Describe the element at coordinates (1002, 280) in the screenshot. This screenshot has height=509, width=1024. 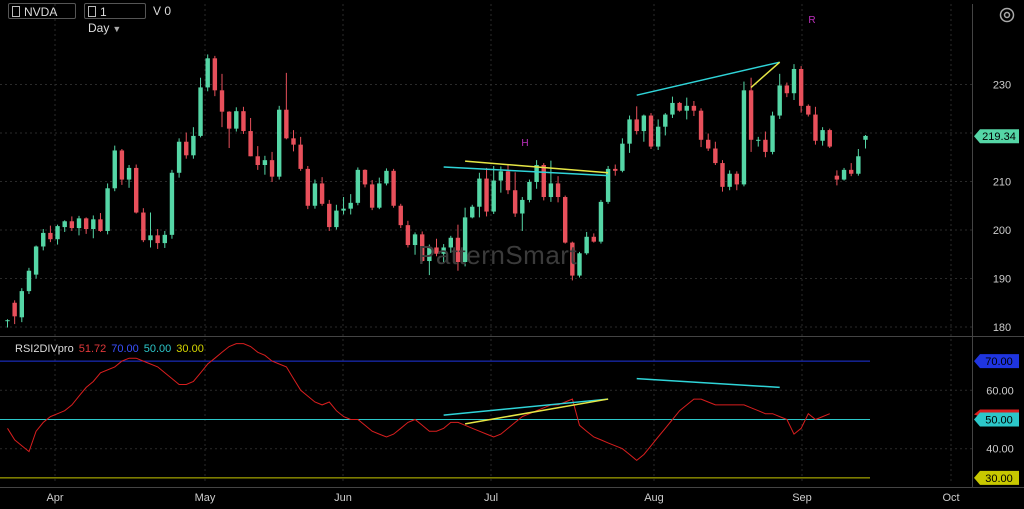
I see `price-tick-label: 190` at that location.